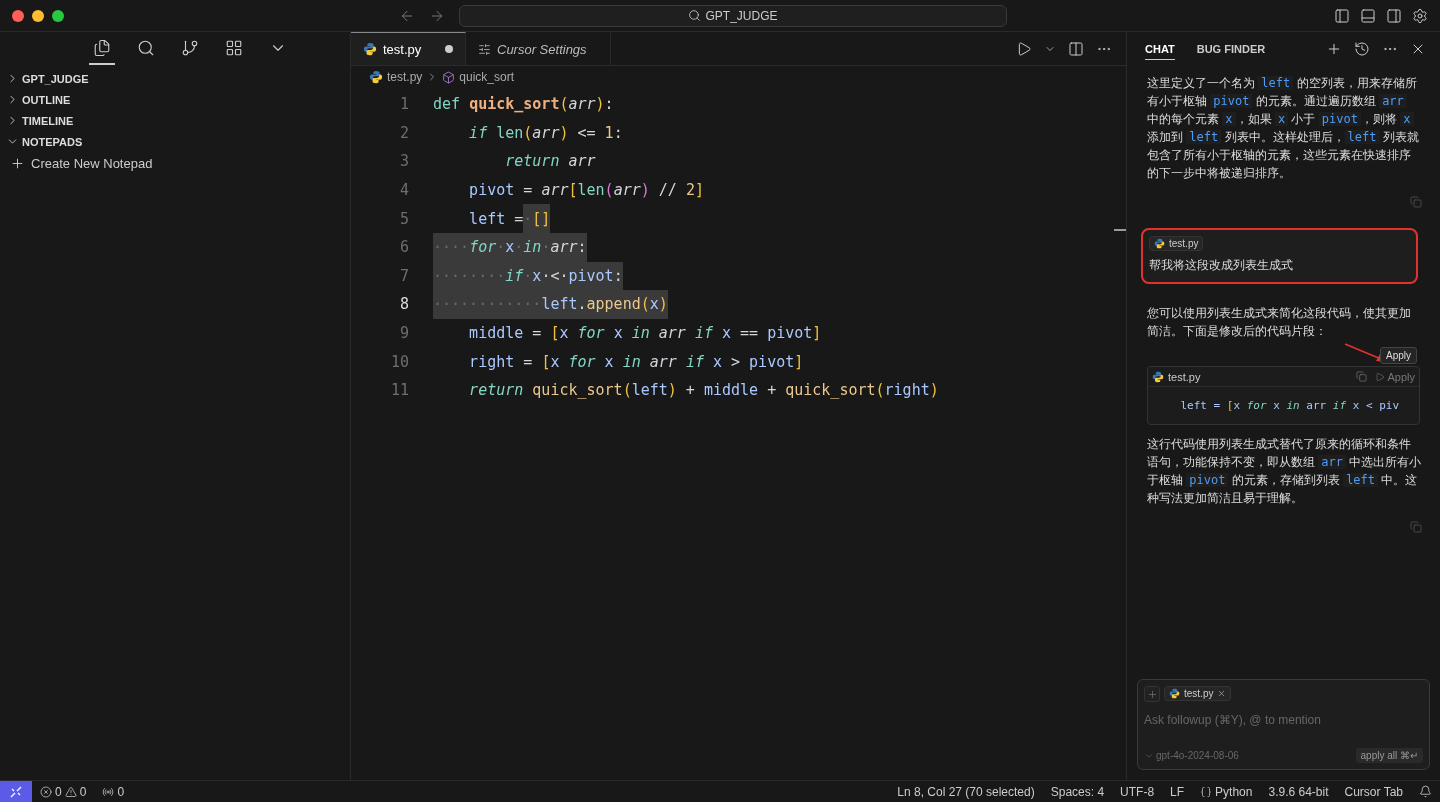 The image size is (1440, 802). Describe the element at coordinates (1221, 265) in the screenshot. I see `user-message-text: 帮我将这段改成列表生成式` at that location.